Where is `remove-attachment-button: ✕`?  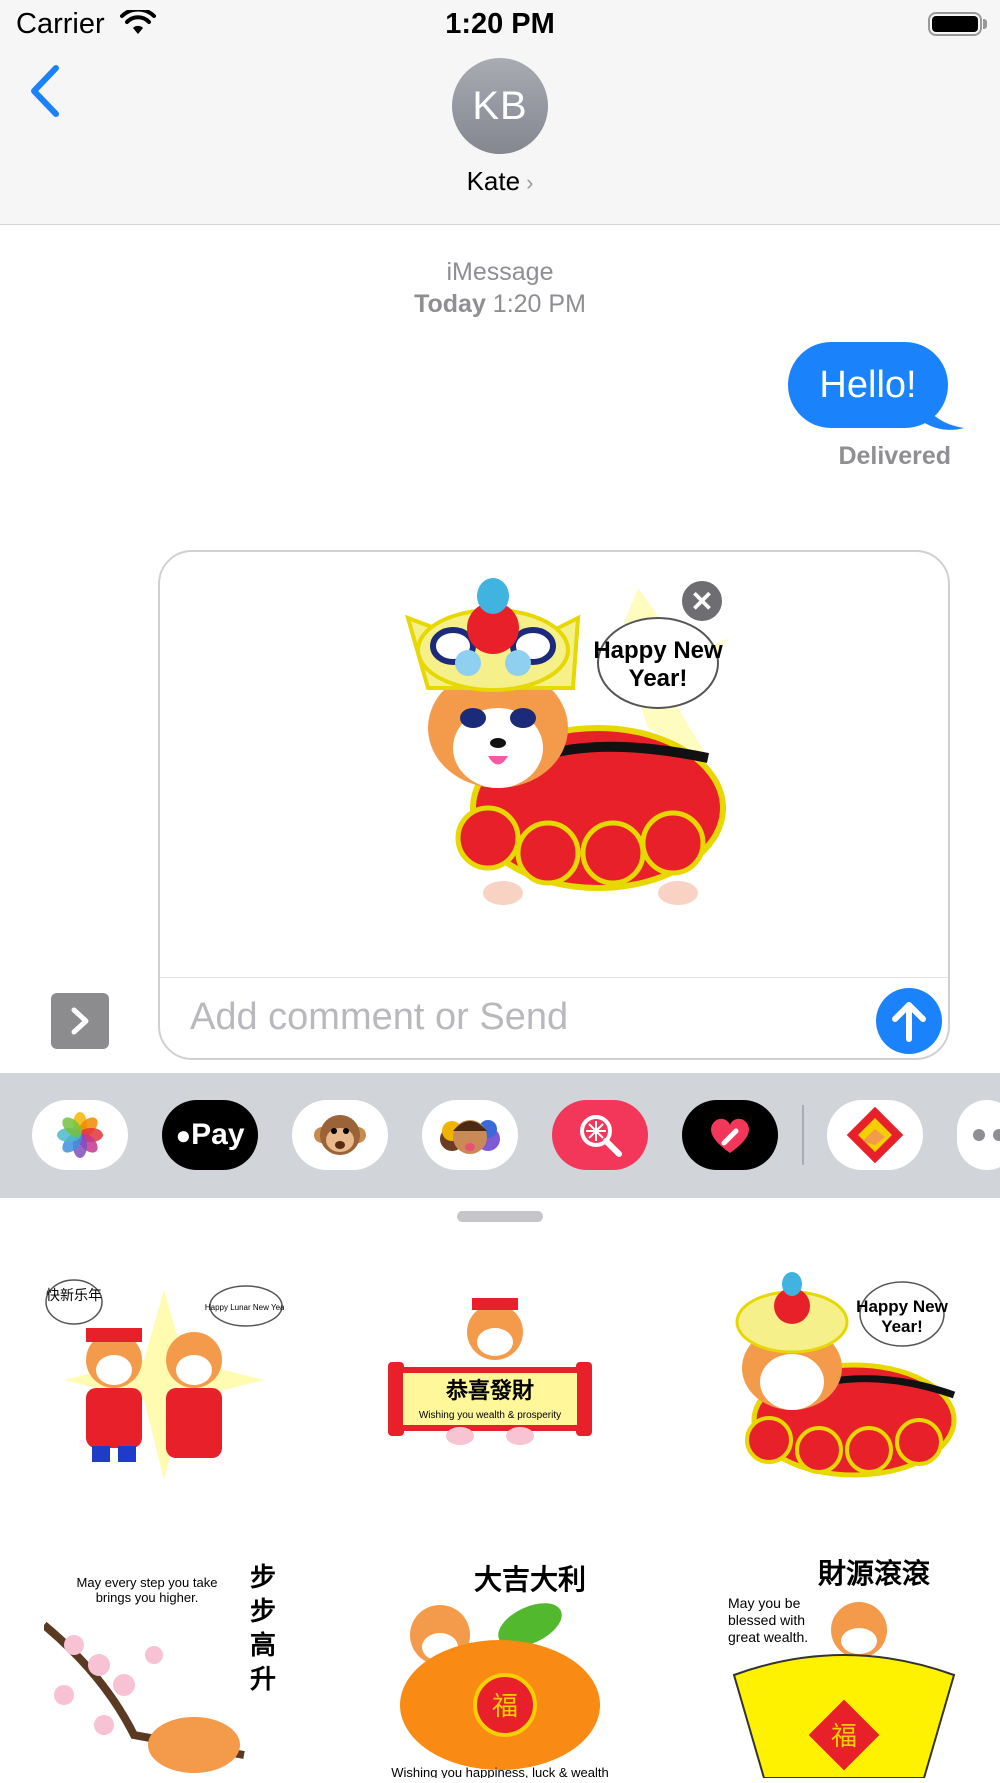 remove-attachment-button: ✕ is located at coordinates (702, 601).